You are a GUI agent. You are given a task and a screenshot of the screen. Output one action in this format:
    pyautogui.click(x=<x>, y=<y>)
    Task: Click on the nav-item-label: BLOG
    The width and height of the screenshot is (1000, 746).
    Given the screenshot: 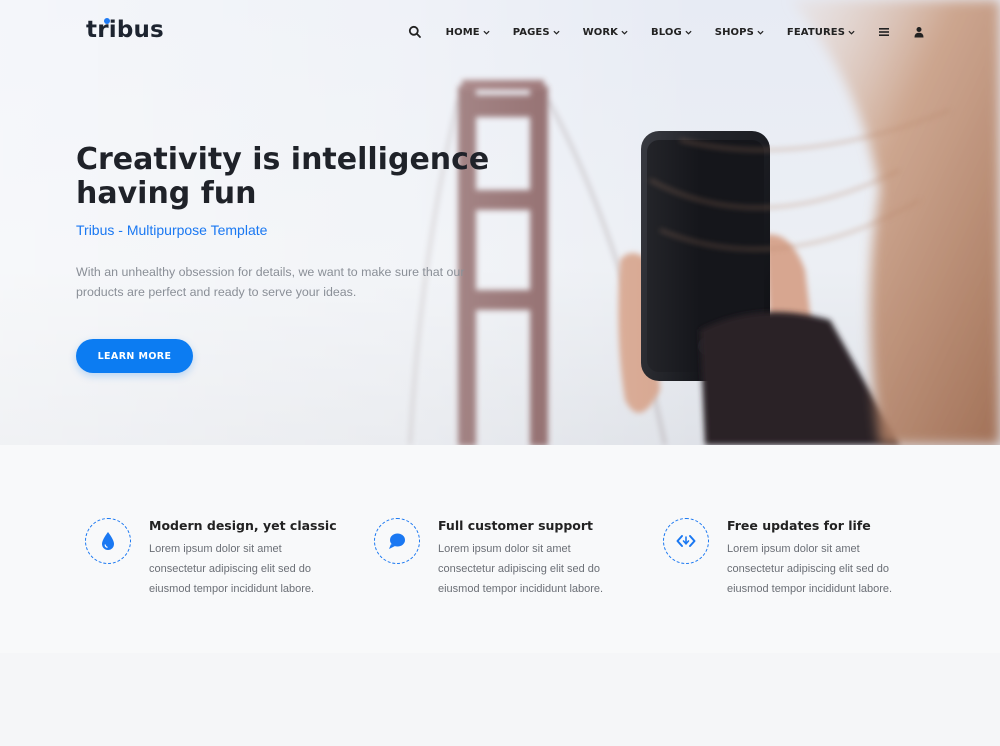 What is the action you would take?
    pyautogui.click(x=666, y=32)
    